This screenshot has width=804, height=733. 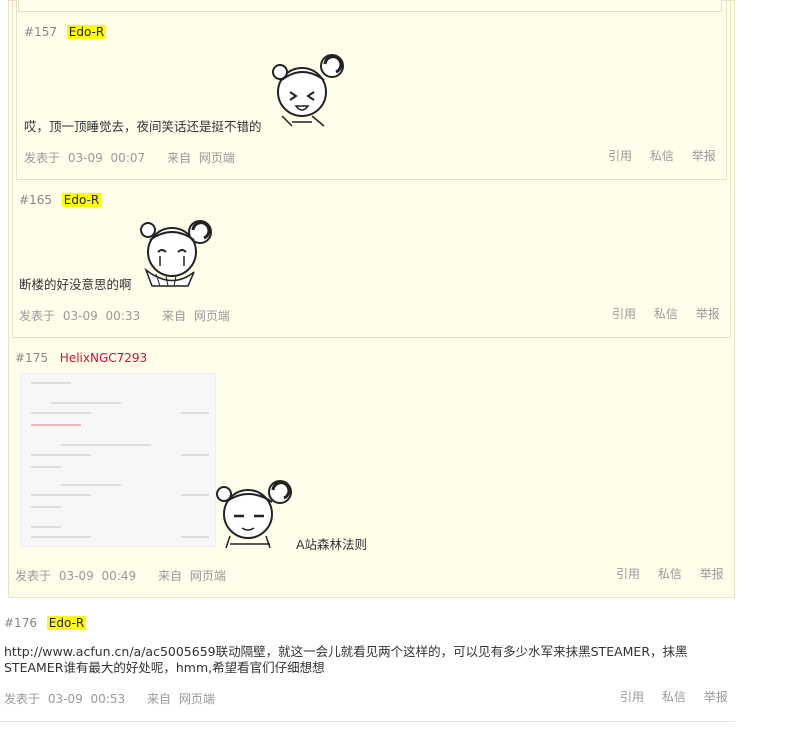 I want to click on meta-time: 00:33, so click(x=123, y=316).